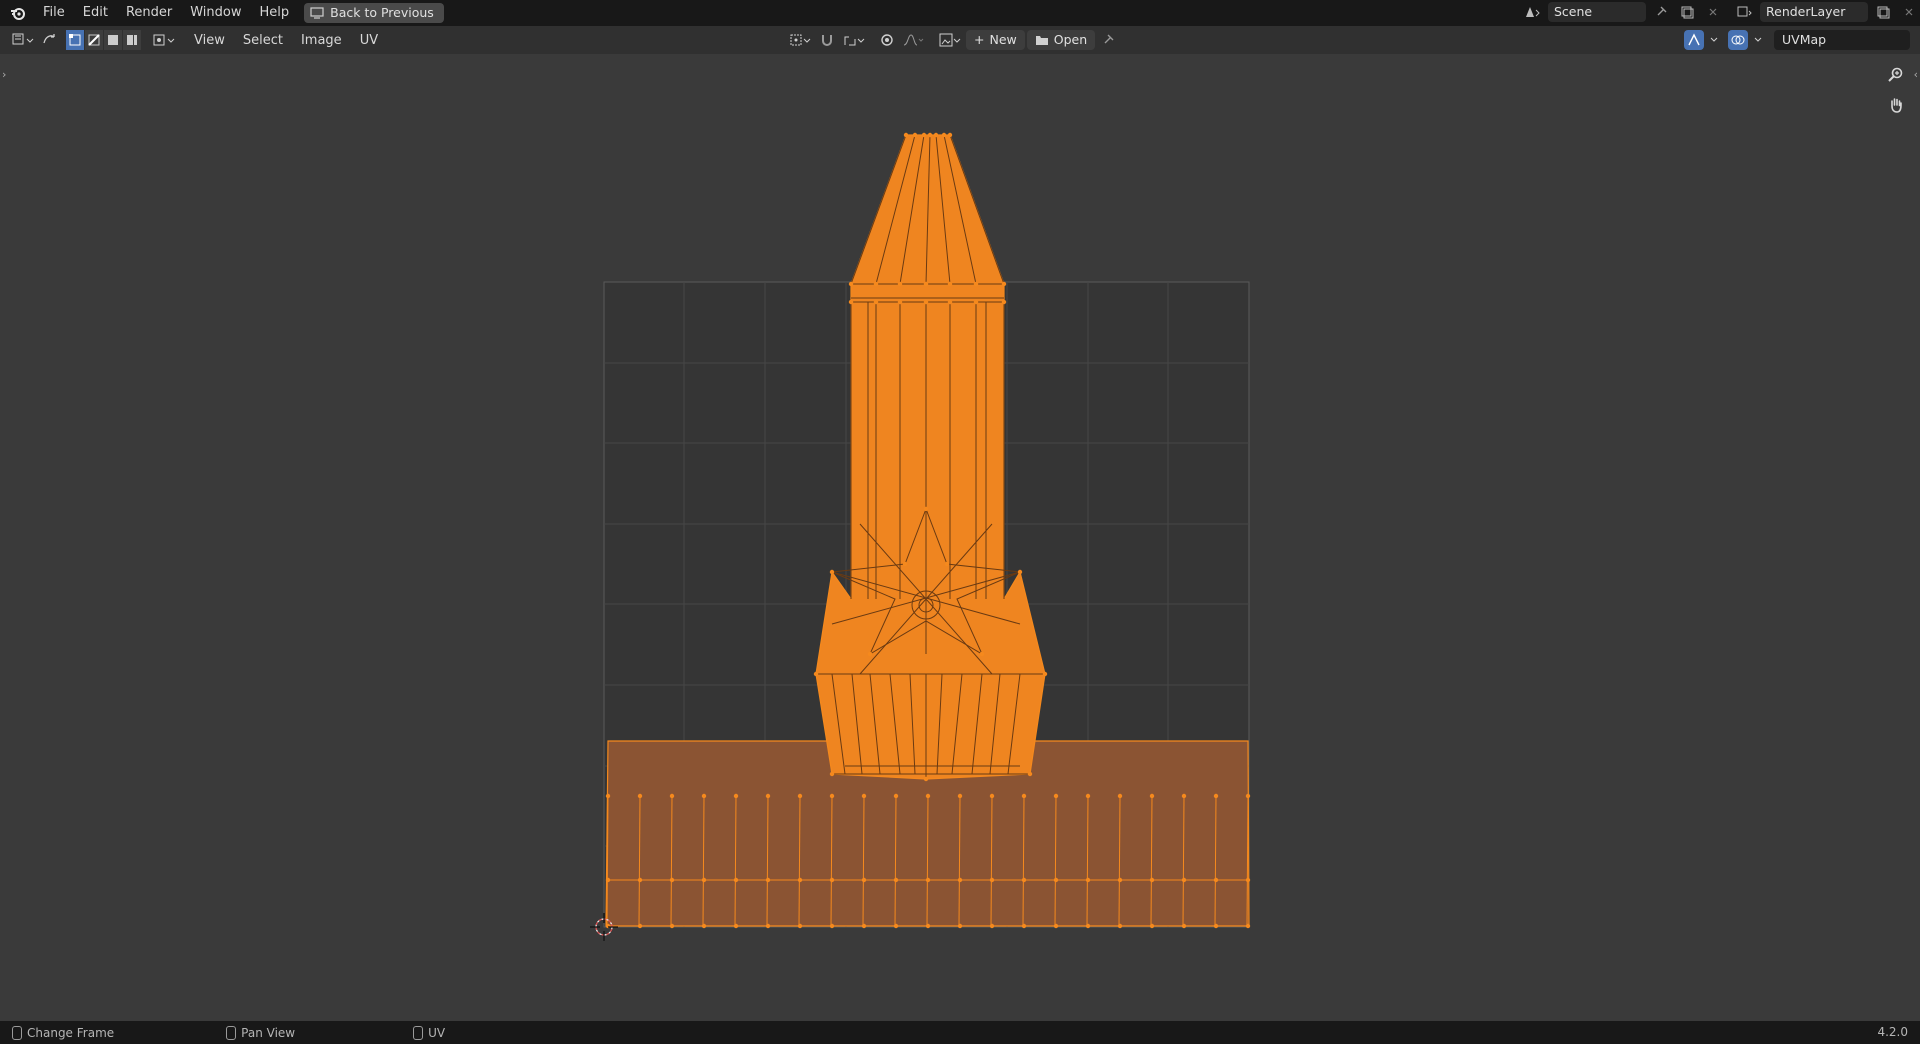 The width and height of the screenshot is (1920, 1044). Describe the element at coordinates (1738, 40) in the screenshot. I see `overlay-toggle-icon` at that location.